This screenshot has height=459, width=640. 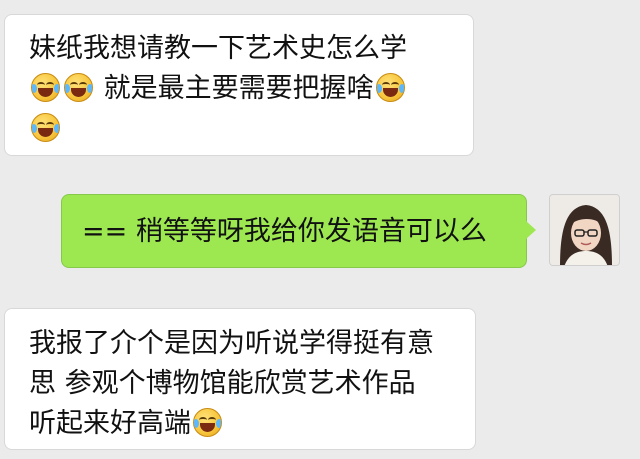 I want to click on message-text-line: 妹纸我想请教一下艺术史怎么学, so click(x=218, y=48).